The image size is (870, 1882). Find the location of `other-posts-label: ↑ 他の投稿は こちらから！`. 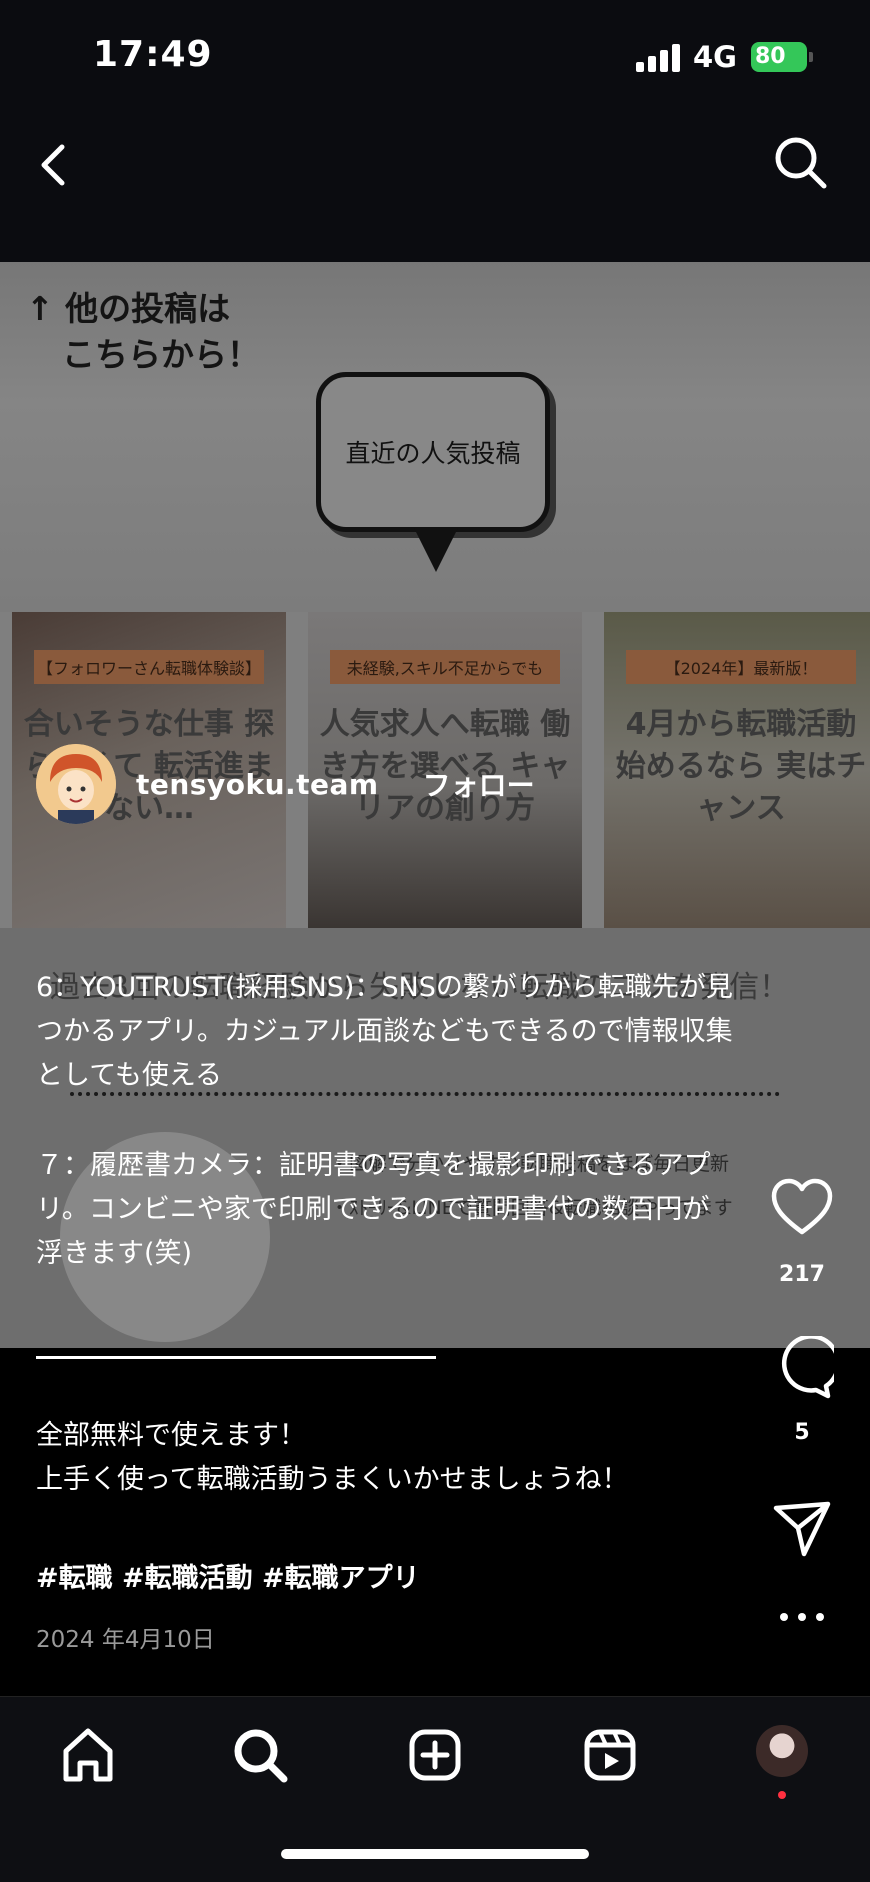

other-posts-label: ↑ 他の投稿は こちらから！ is located at coordinates (143, 332).